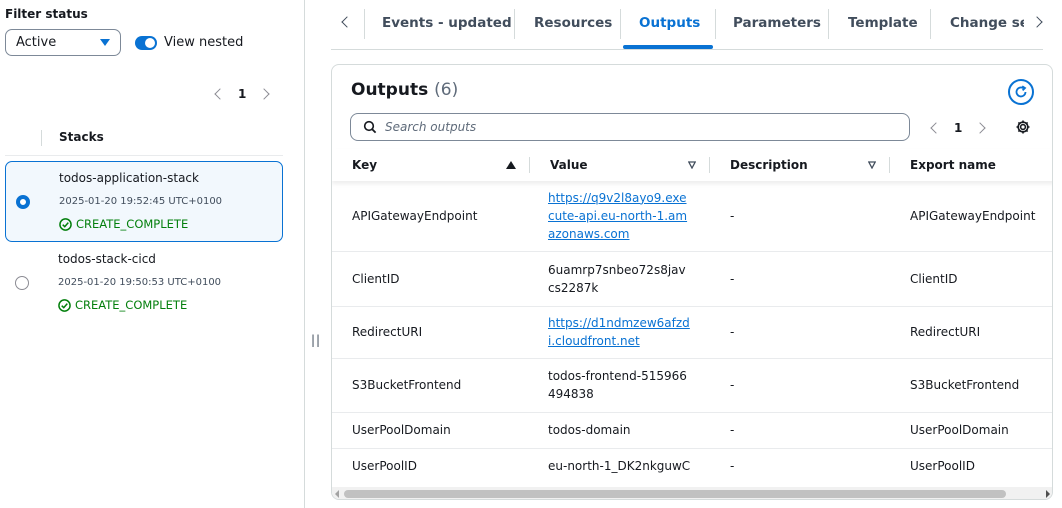 Image resolution: width=1062 pixels, height=508 pixels. What do you see at coordinates (63, 42) in the screenshot?
I see `filter-status-select: Active` at bounding box center [63, 42].